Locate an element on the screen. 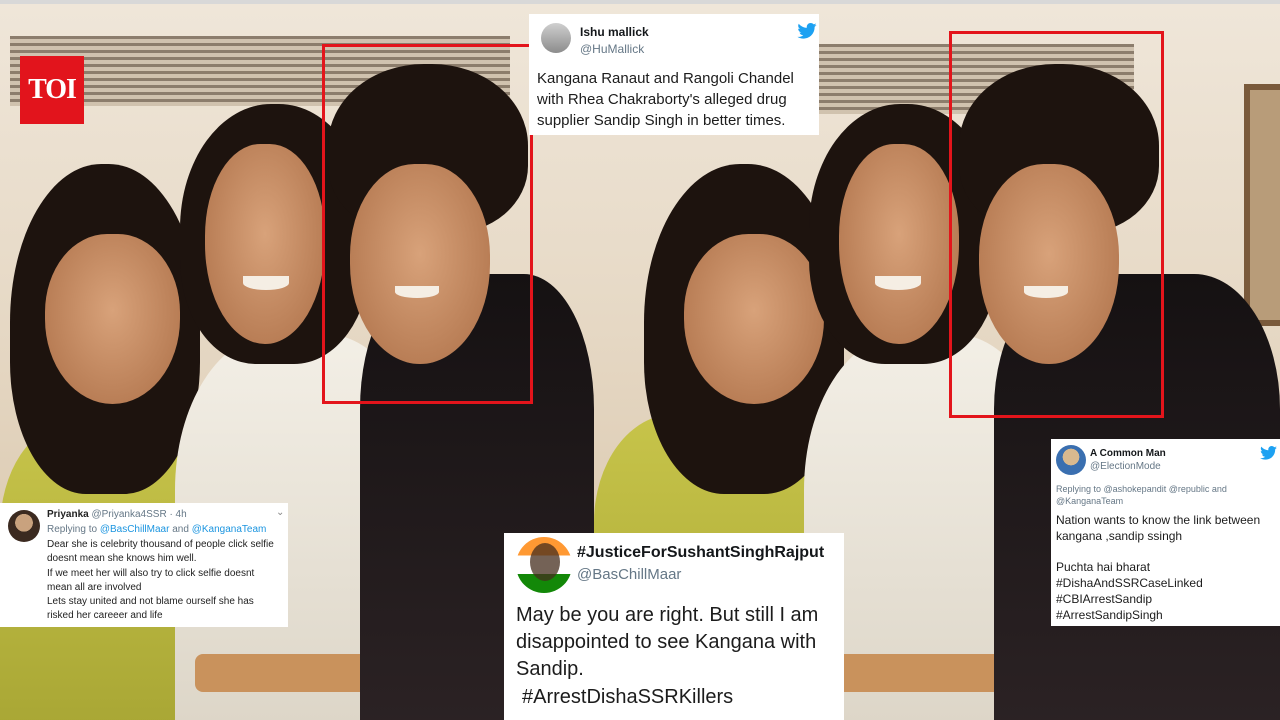 This screenshot has width=1280, height=720. tweet-text-line: May be you are right. But still I am is located at coordinates (667, 615).